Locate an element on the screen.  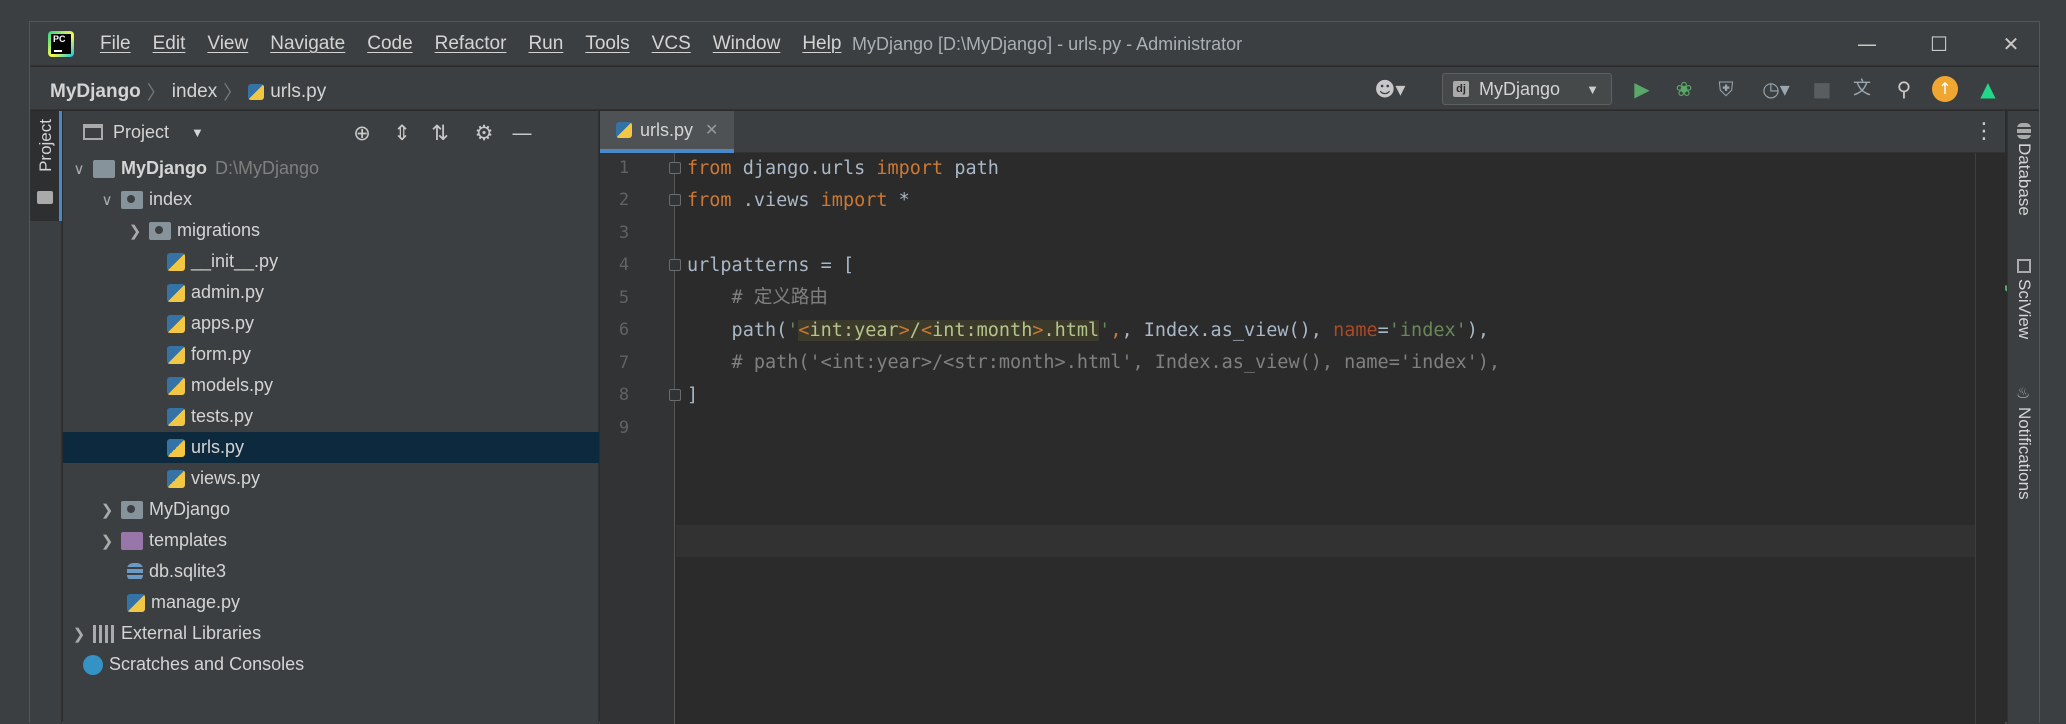
code-line-4: urlpatterns = [ is located at coordinates (770, 266).